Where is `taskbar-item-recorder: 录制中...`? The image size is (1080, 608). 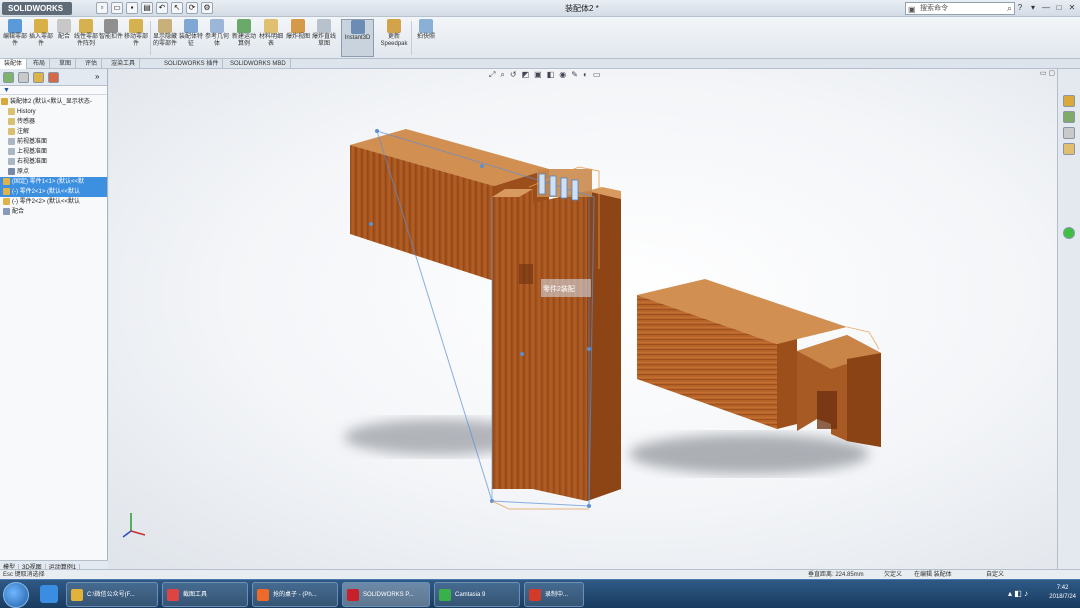 taskbar-item-recorder: 录制中... is located at coordinates (554, 594).